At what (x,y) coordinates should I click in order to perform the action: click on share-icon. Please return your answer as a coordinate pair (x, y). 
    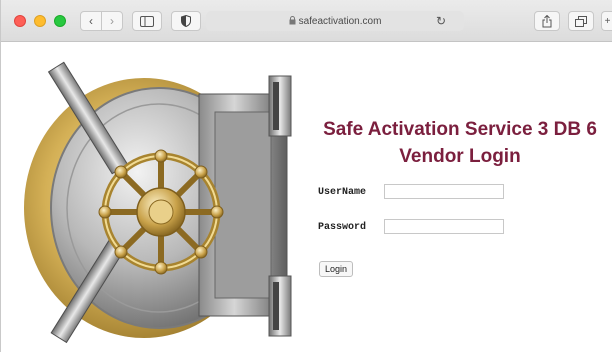
    Looking at the image, I should click on (547, 20).